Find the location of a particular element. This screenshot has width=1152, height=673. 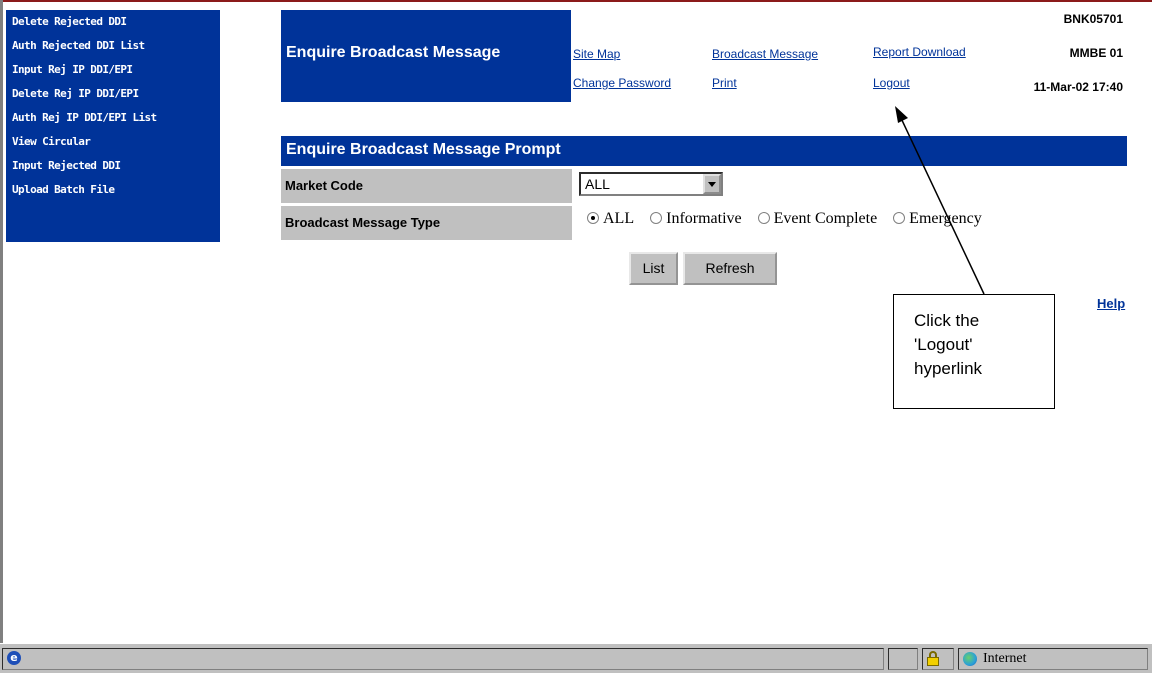

broadcast-type-radio-group: ALL Informative Event Complete Emergency is located at coordinates (790, 224).